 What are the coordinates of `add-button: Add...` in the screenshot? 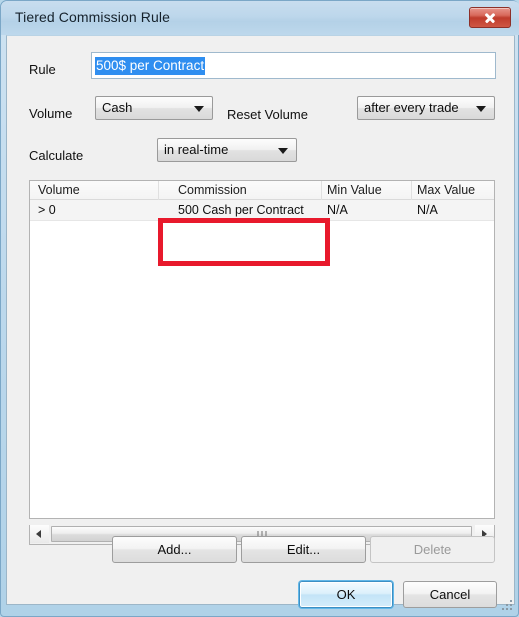 It's located at (174, 549).